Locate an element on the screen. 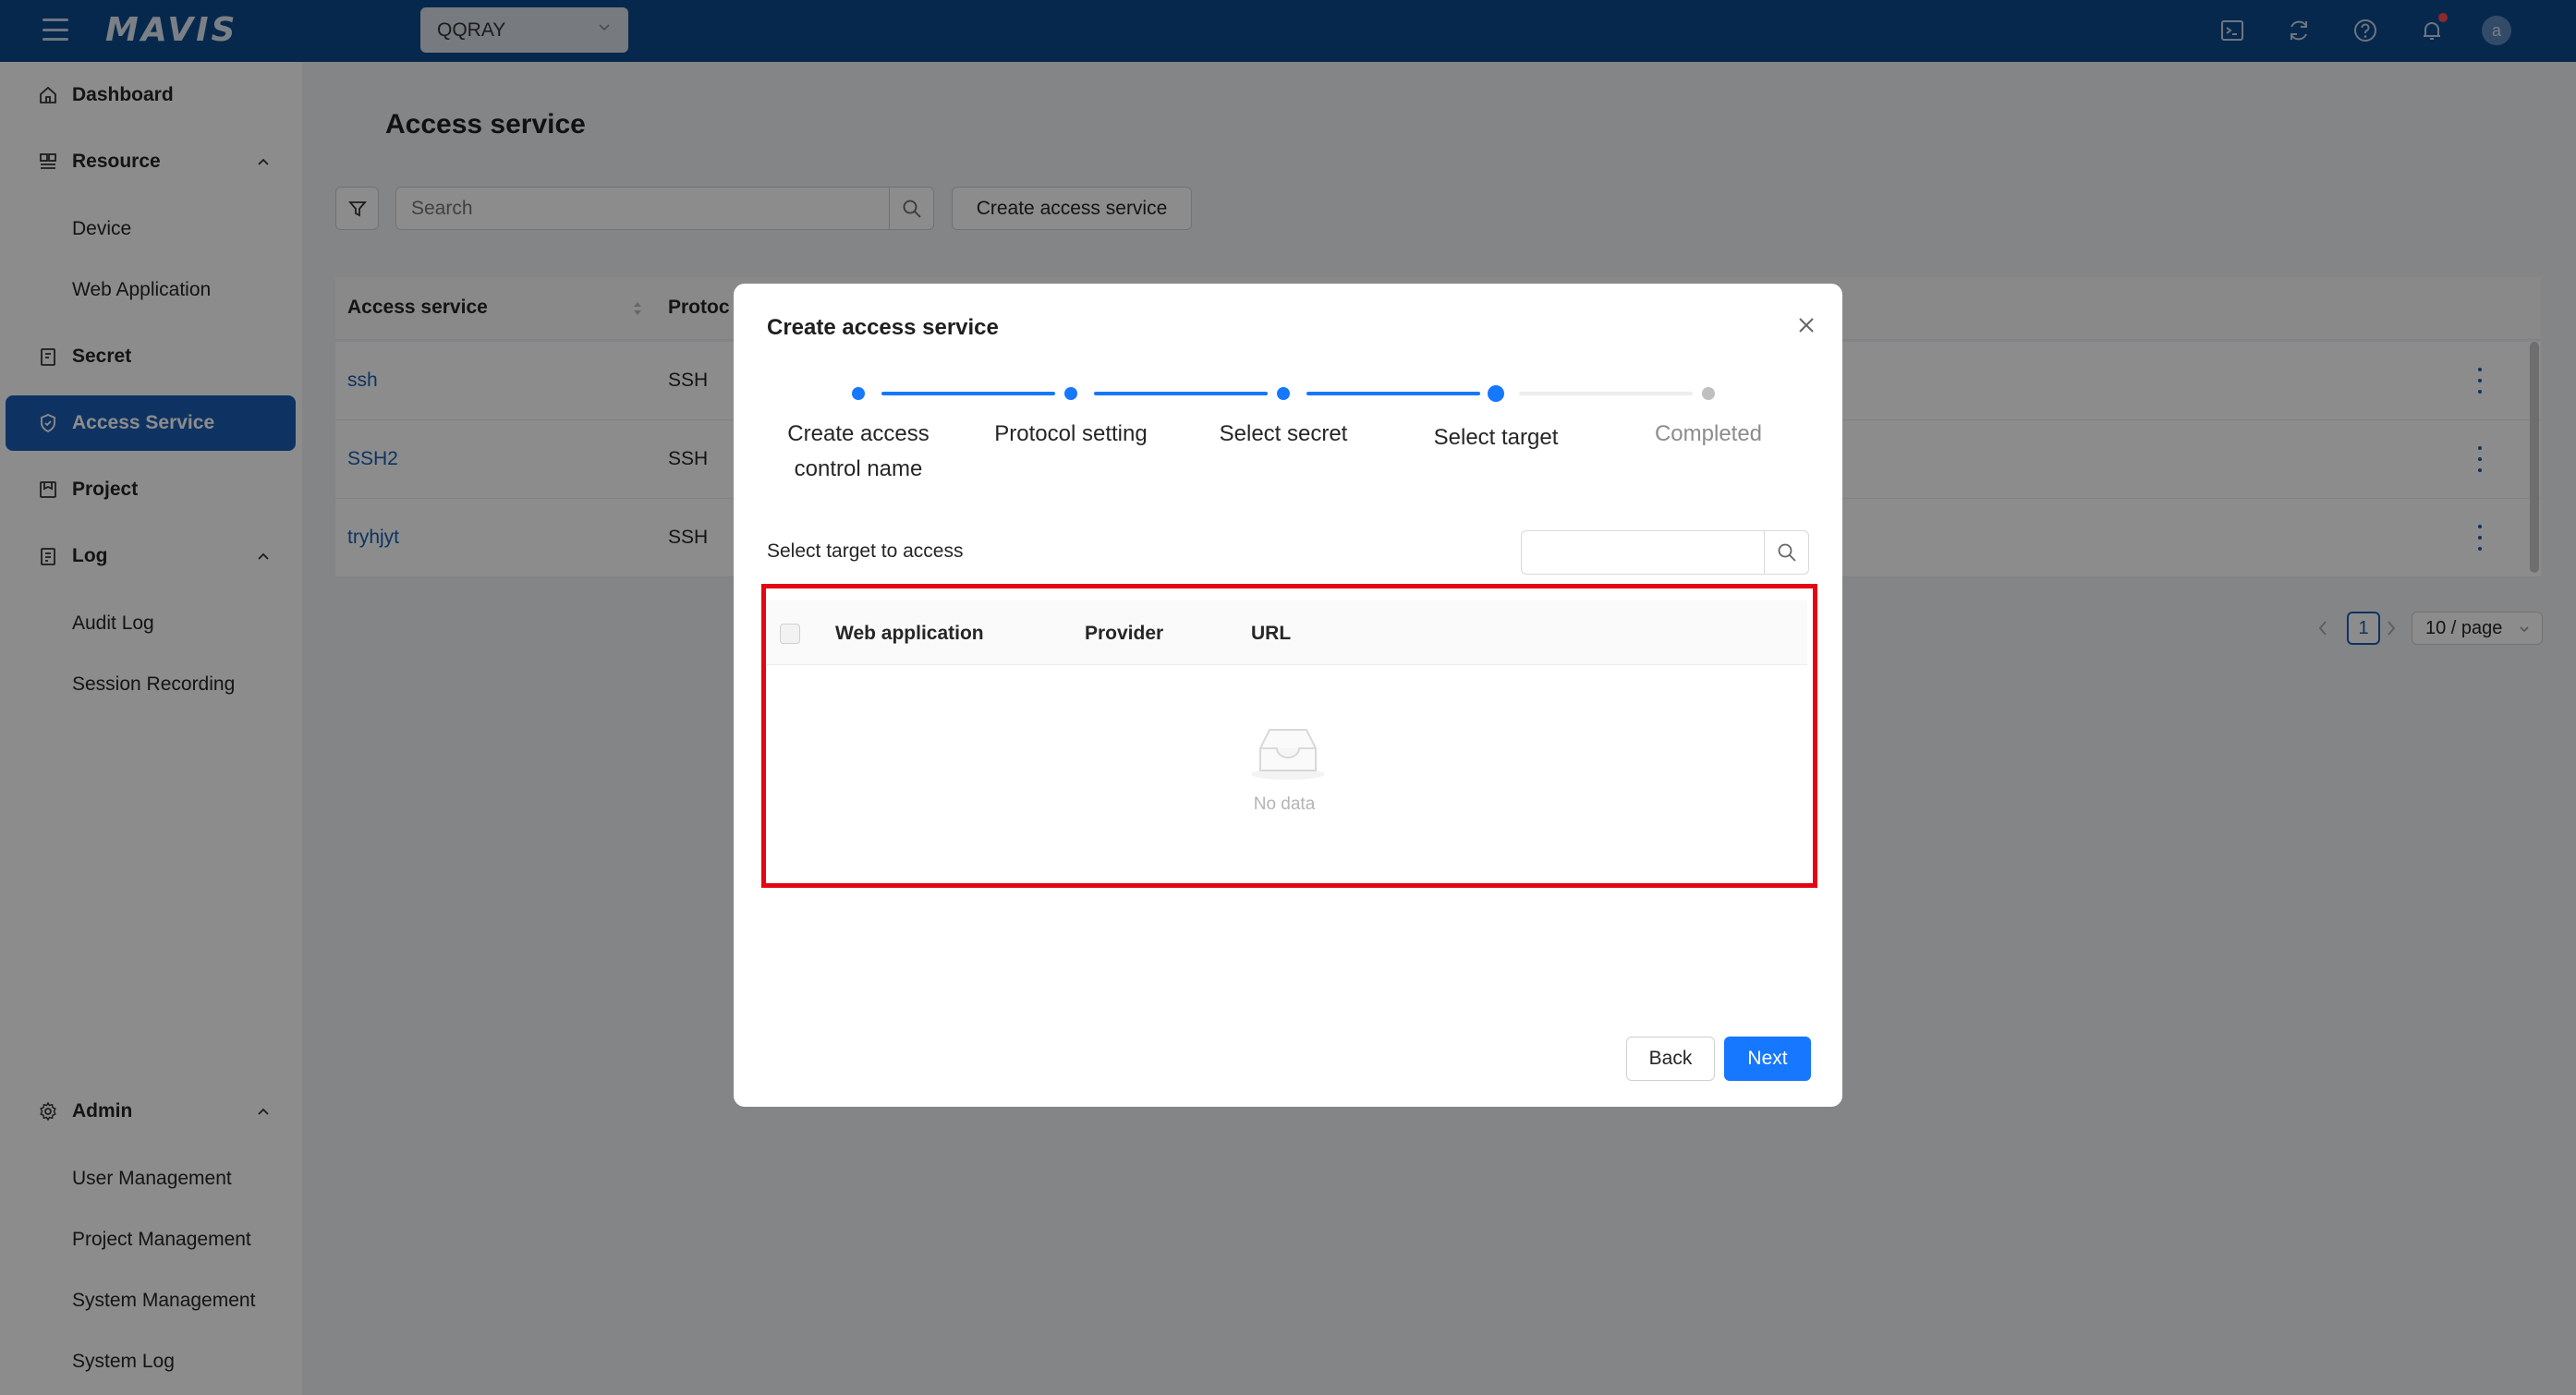 The image size is (2576, 1395). step-label: Select target is located at coordinates (1496, 437).